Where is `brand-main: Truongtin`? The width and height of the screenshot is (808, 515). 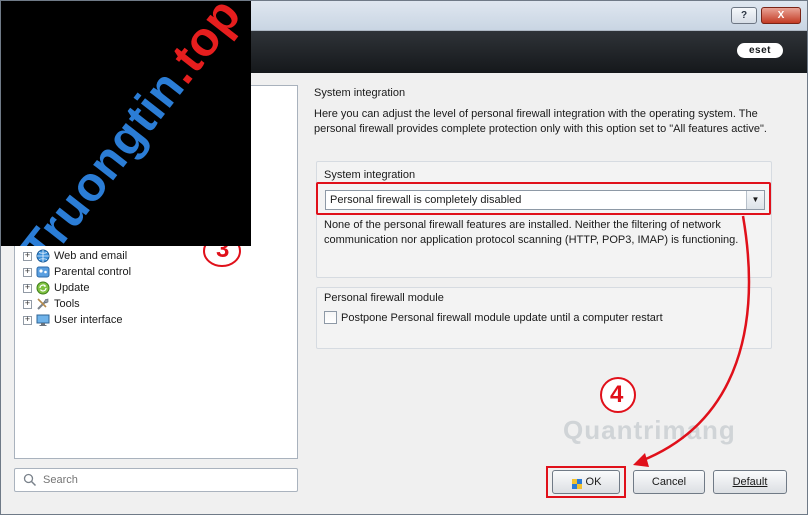
brand-main: Truongtin is located at coordinates (103, 153).